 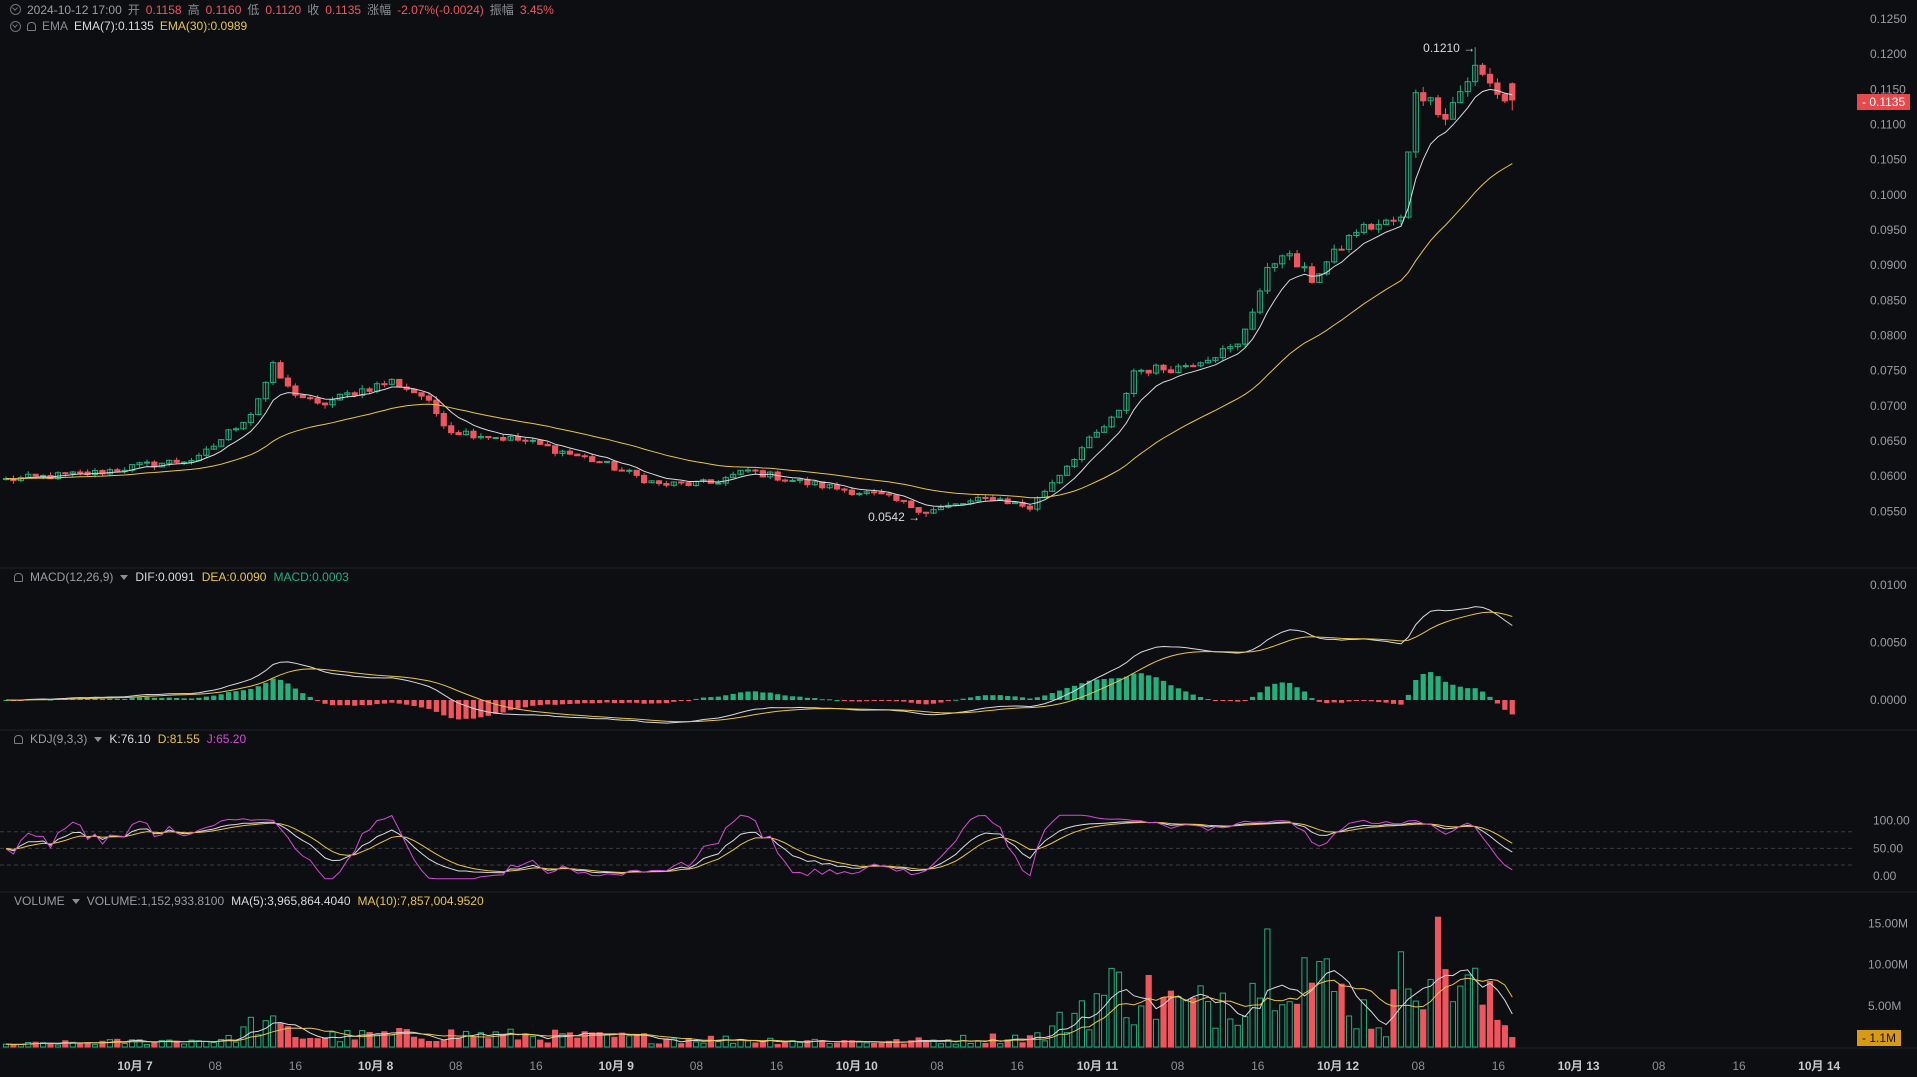 I want to click on macd-dea: DEA:0.0090, so click(x=234, y=577).